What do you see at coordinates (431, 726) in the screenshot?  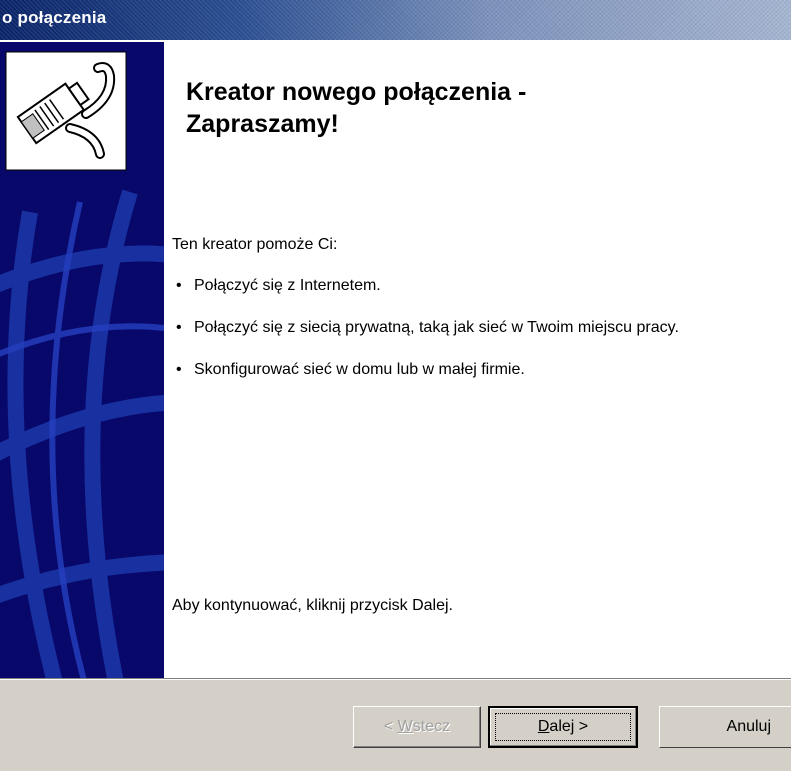 I see `back-button-label: stecz` at bounding box center [431, 726].